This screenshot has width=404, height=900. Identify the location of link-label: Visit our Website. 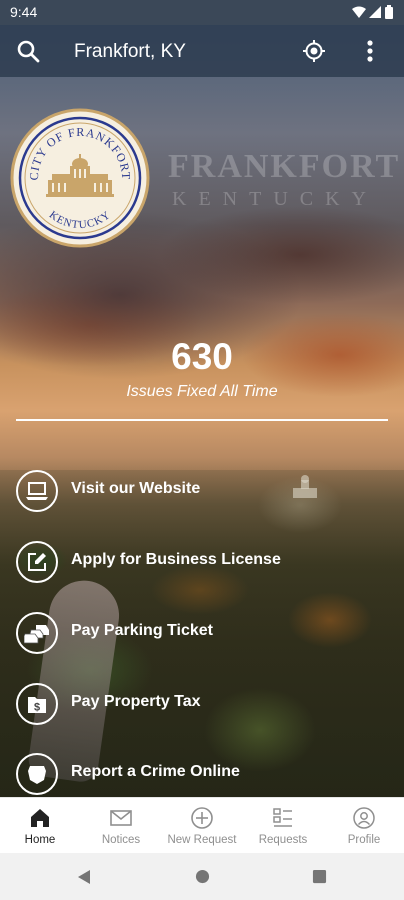
(136, 488).